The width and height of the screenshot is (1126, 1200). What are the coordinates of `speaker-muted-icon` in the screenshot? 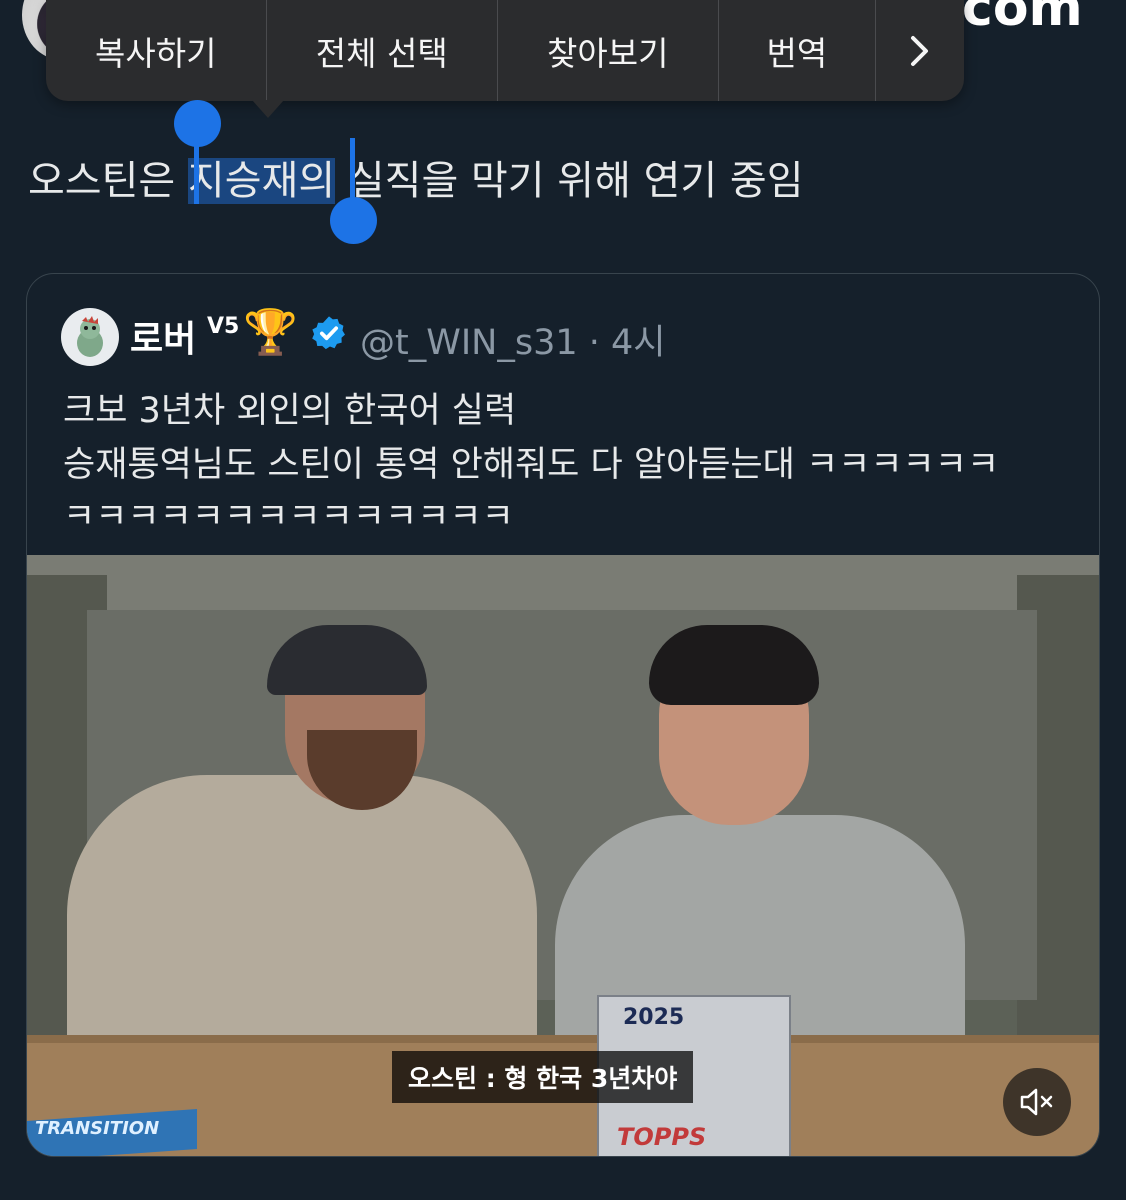 It's located at (1036, 1102).